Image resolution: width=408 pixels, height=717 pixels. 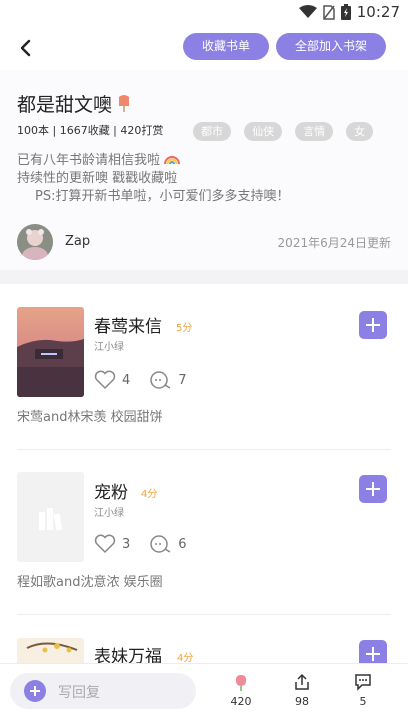 I want to click on avatar, so click(x=35, y=242).